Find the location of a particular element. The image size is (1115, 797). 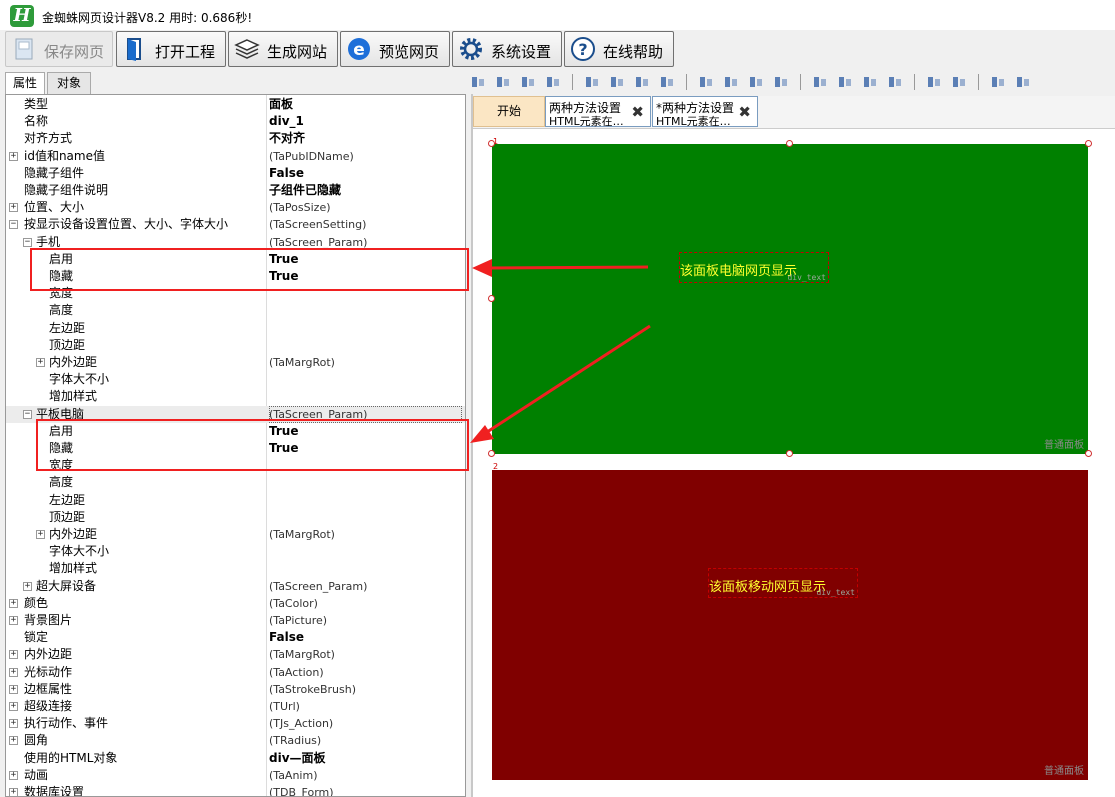

center-v-icon is located at coordinates (895, 82).